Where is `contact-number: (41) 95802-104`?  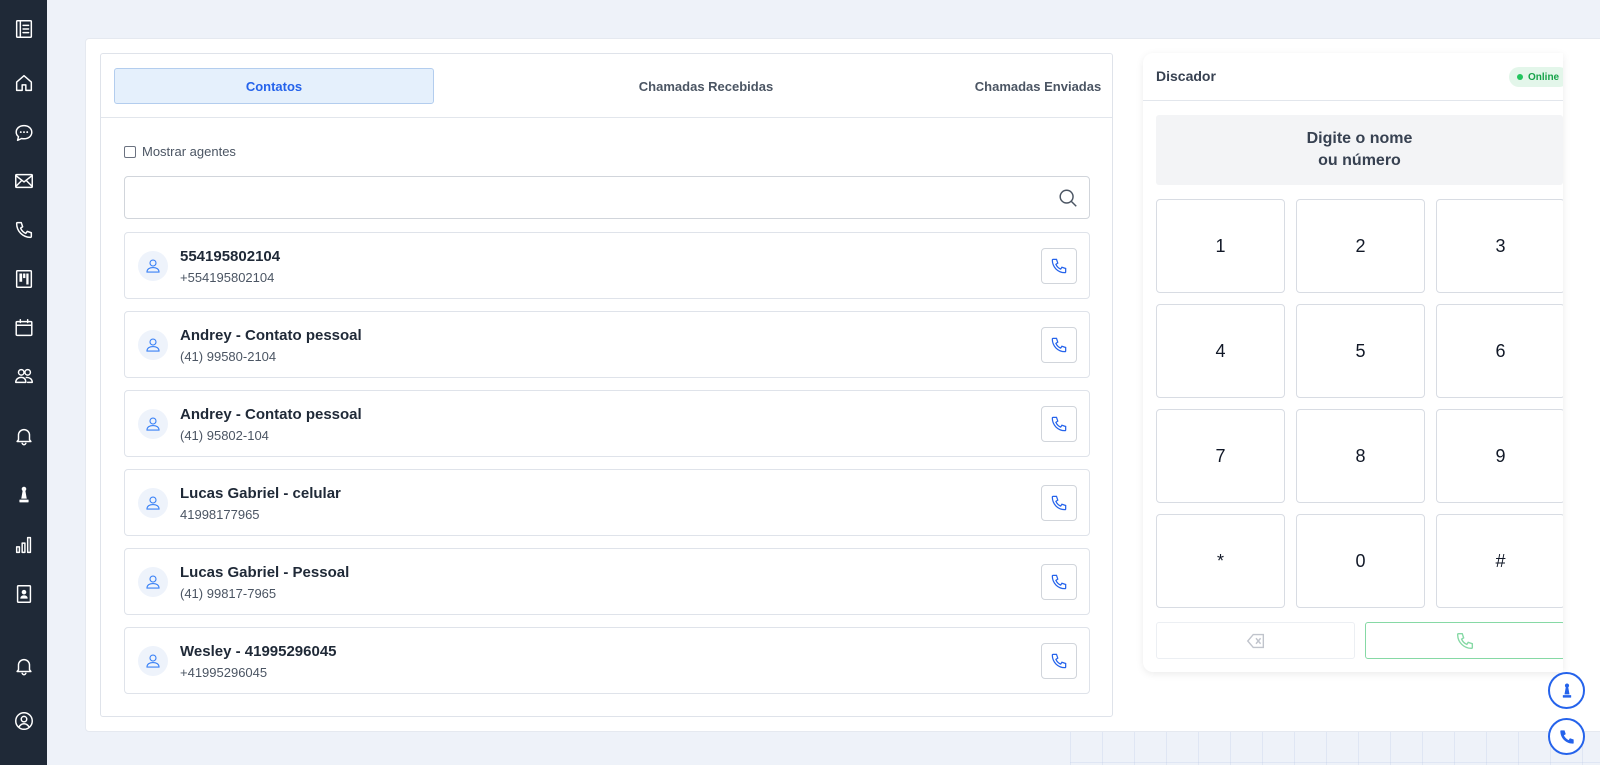 contact-number: (41) 95802-104 is located at coordinates (224, 435).